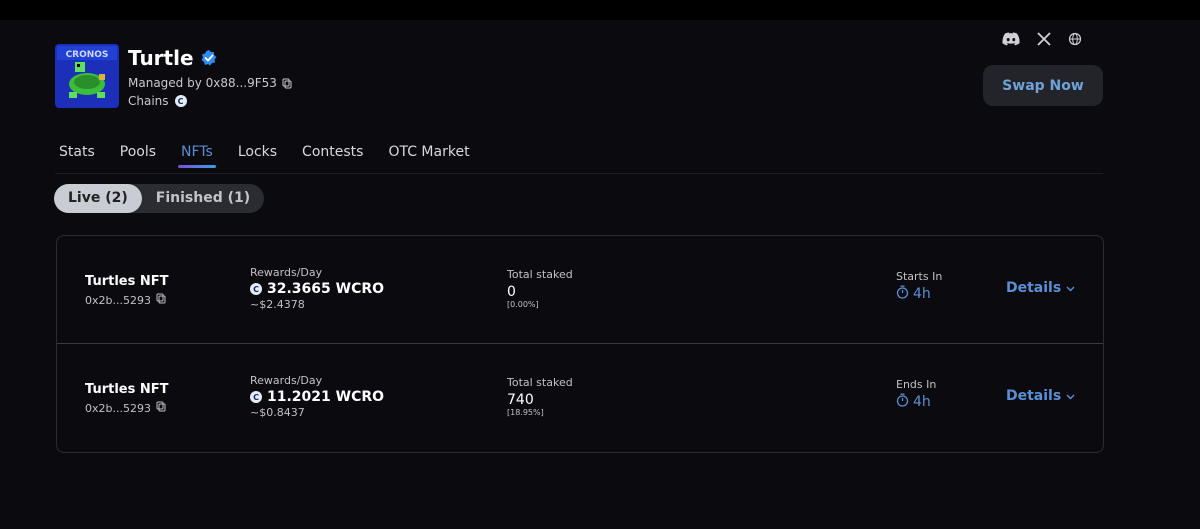 Image resolution: width=1200 pixels, height=529 pixels. Describe the element at coordinates (579, 173) in the screenshot. I see `tab-divider` at that location.